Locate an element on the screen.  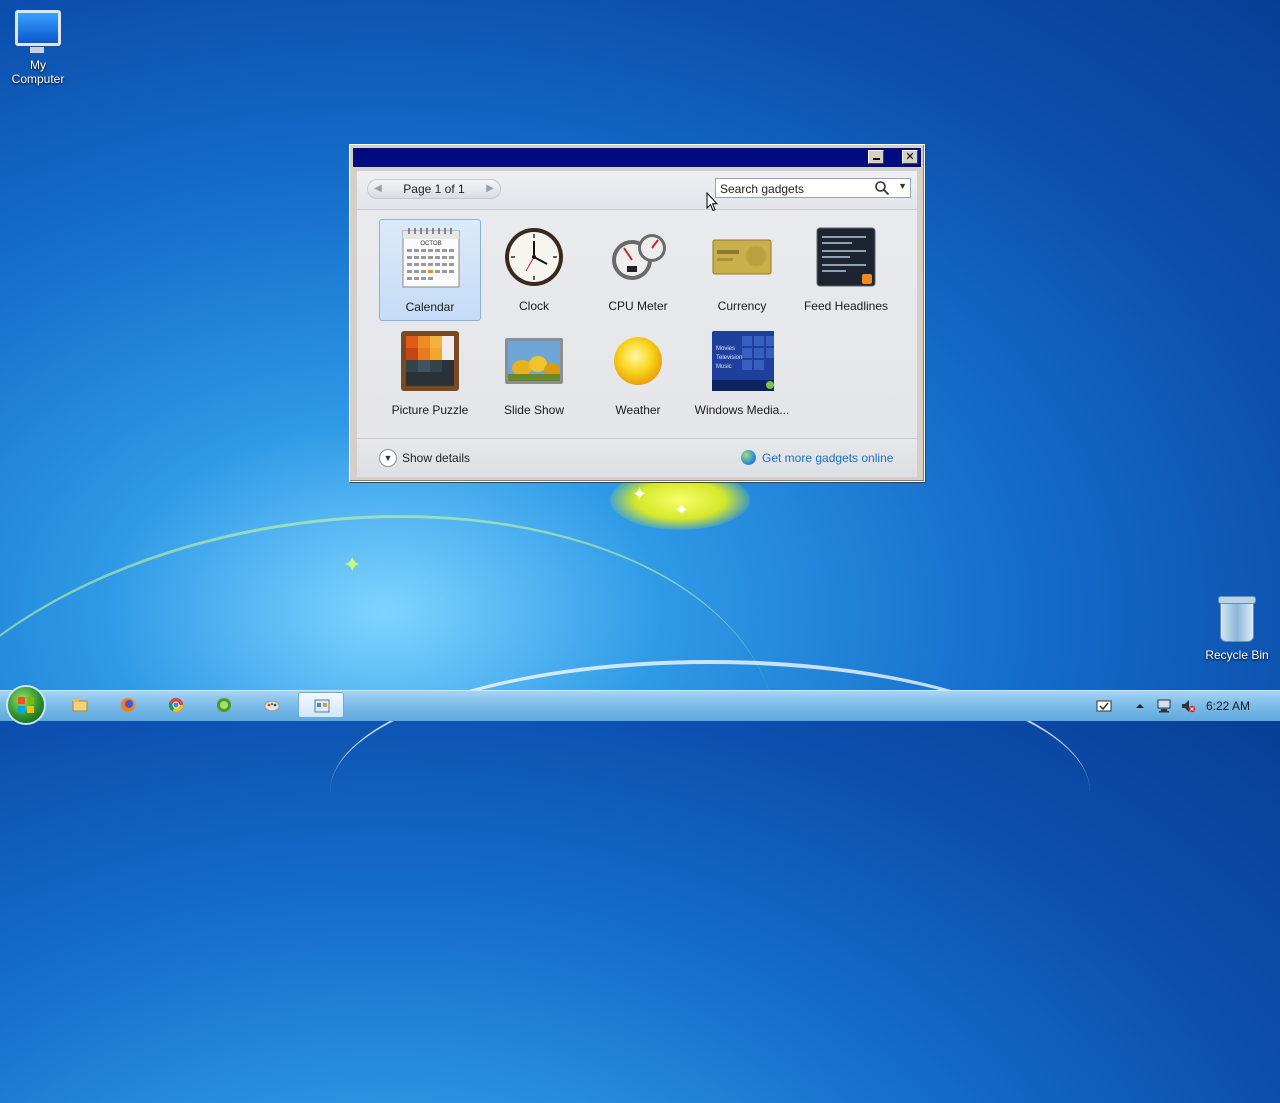
search-icon is located at coordinates (882, 188).